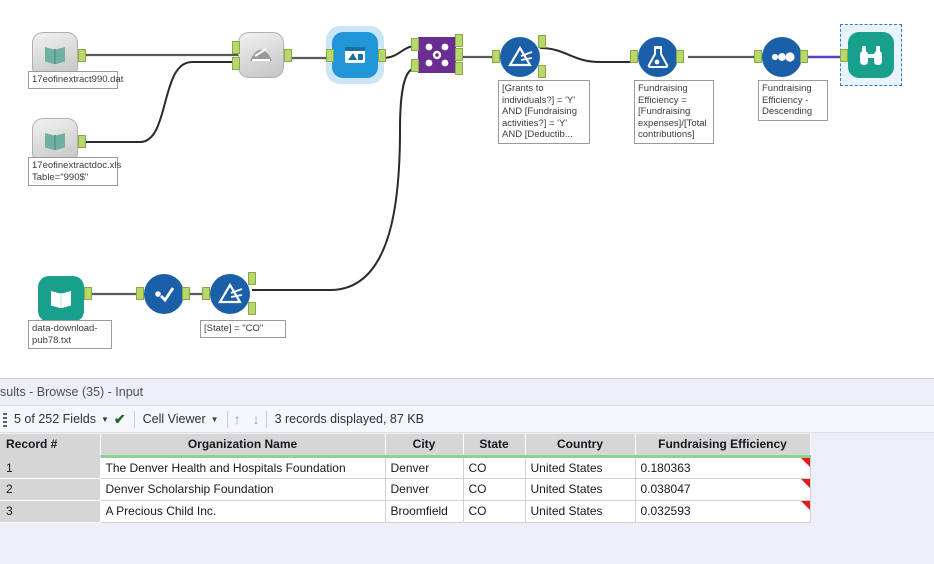  What do you see at coordinates (424, 446) in the screenshot?
I see `column-header: City` at bounding box center [424, 446].